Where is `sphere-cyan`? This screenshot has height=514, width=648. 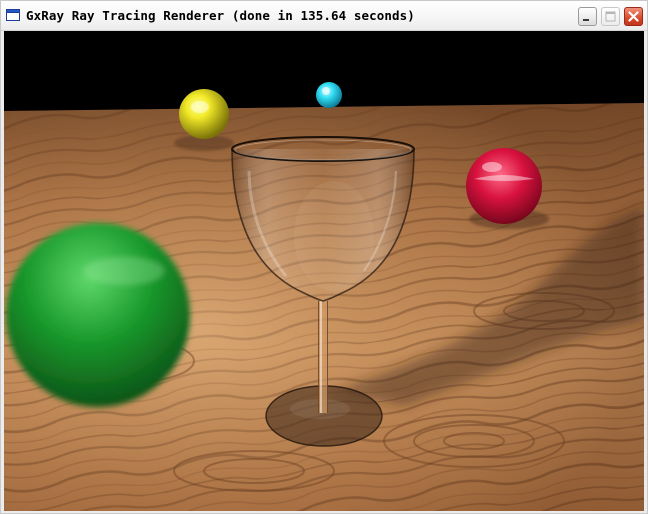
sphere-cyan is located at coordinates (329, 95).